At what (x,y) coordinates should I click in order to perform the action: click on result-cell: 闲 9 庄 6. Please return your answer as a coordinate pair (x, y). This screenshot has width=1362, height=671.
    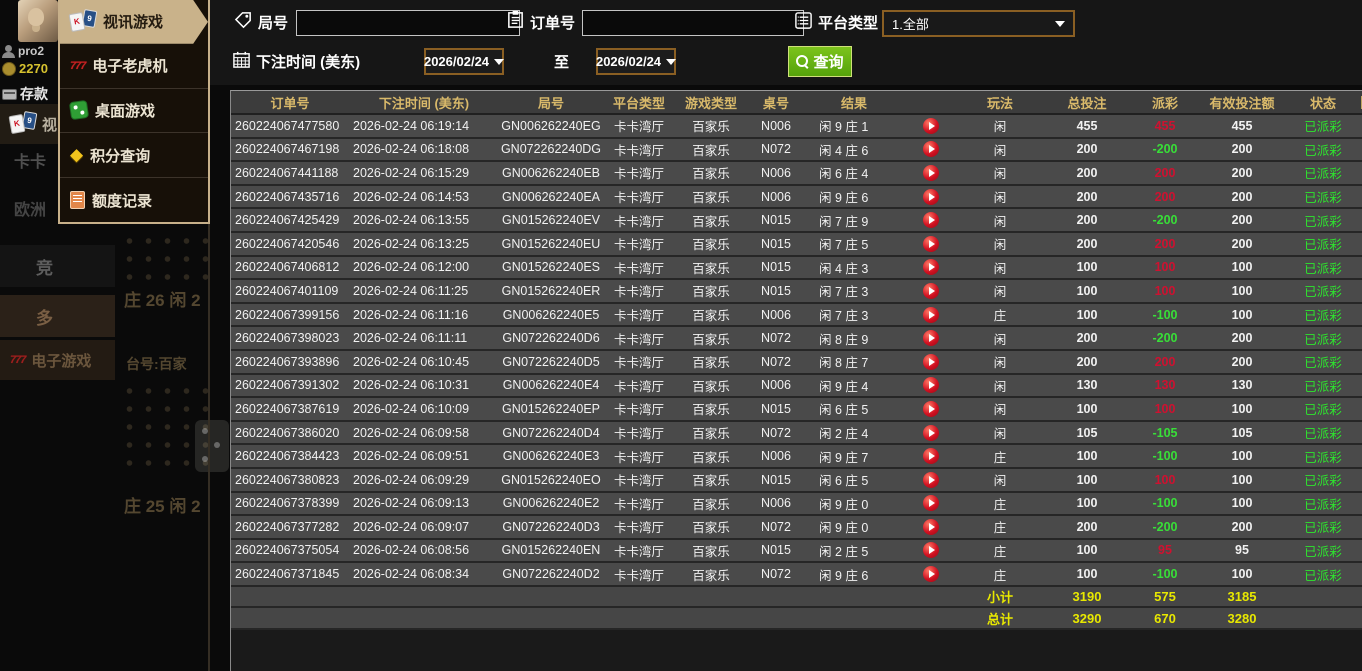
    Looking at the image, I should click on (854, 574).